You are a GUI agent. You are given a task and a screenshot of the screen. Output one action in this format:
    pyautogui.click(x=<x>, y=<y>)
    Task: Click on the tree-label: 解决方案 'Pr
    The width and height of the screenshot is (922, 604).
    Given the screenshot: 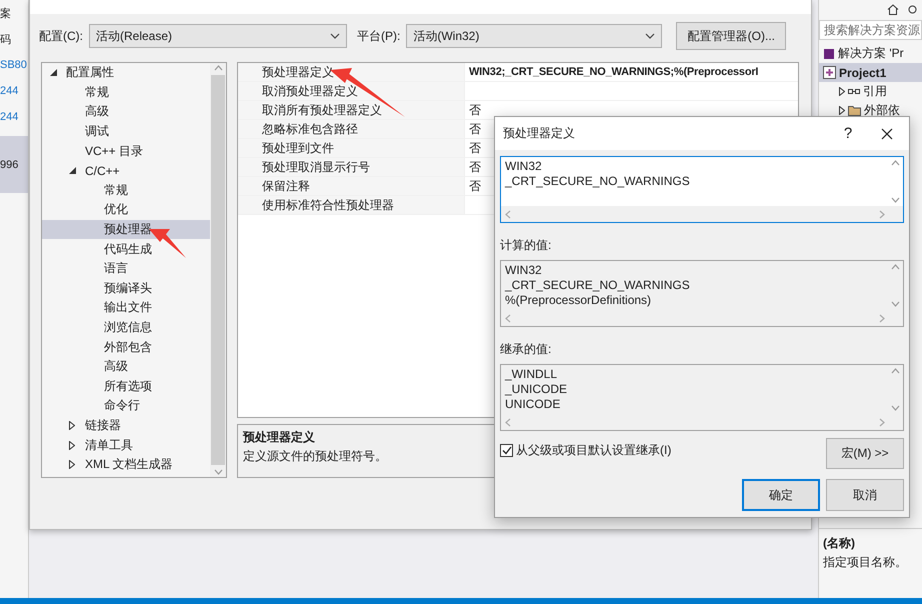 What is the action you would take?
    pyautogui.click(x=871, y=53)
    